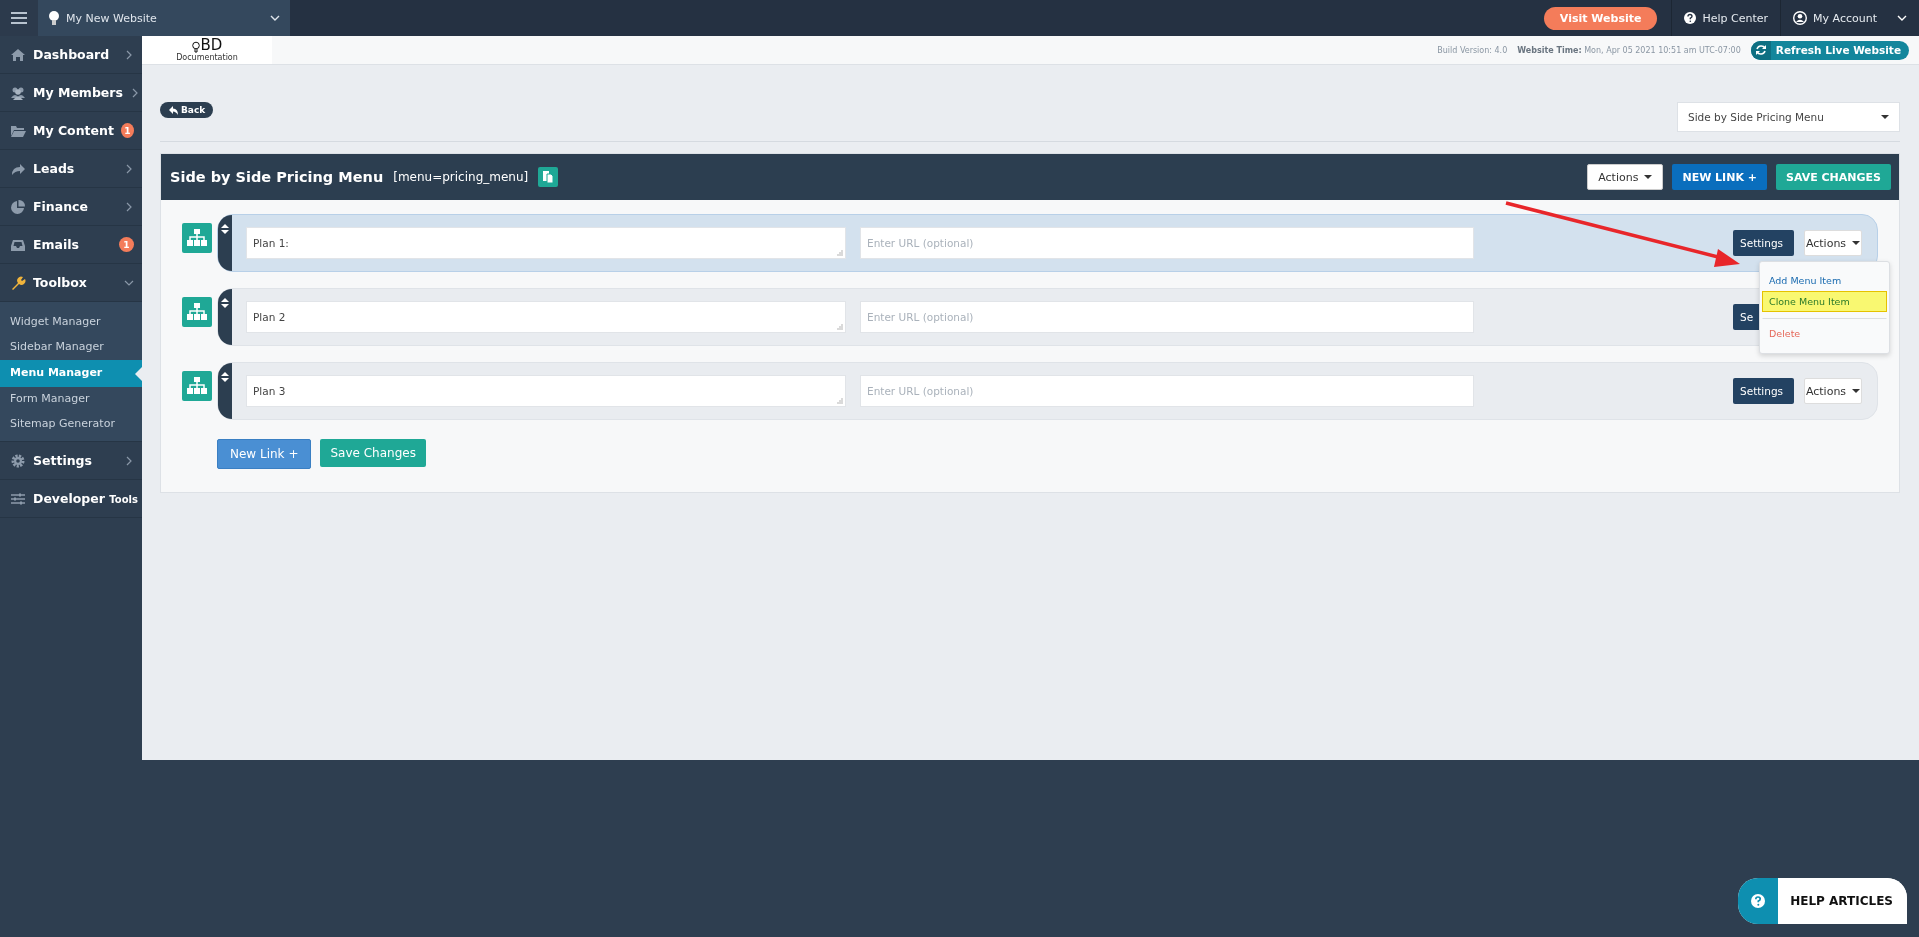 The height and width of the screenshot is (937, 1919). Describe the element at coordinates (71, 245) in the screenshot. I see `sidebar-item: Emails 1` at that location.